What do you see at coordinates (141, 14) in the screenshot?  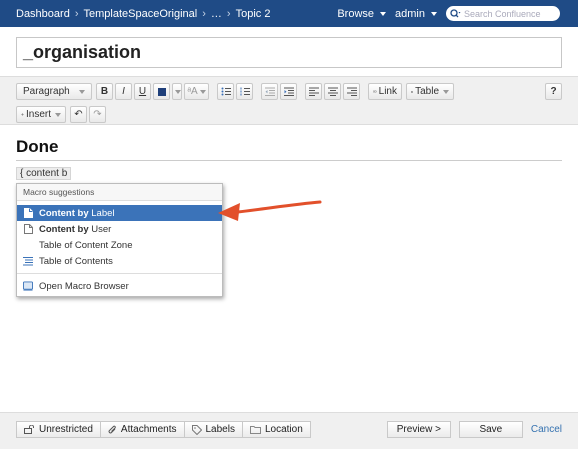 I see `breadcrumb-space: TemplateSpaceOriginal` at bounding box center [141, 14].